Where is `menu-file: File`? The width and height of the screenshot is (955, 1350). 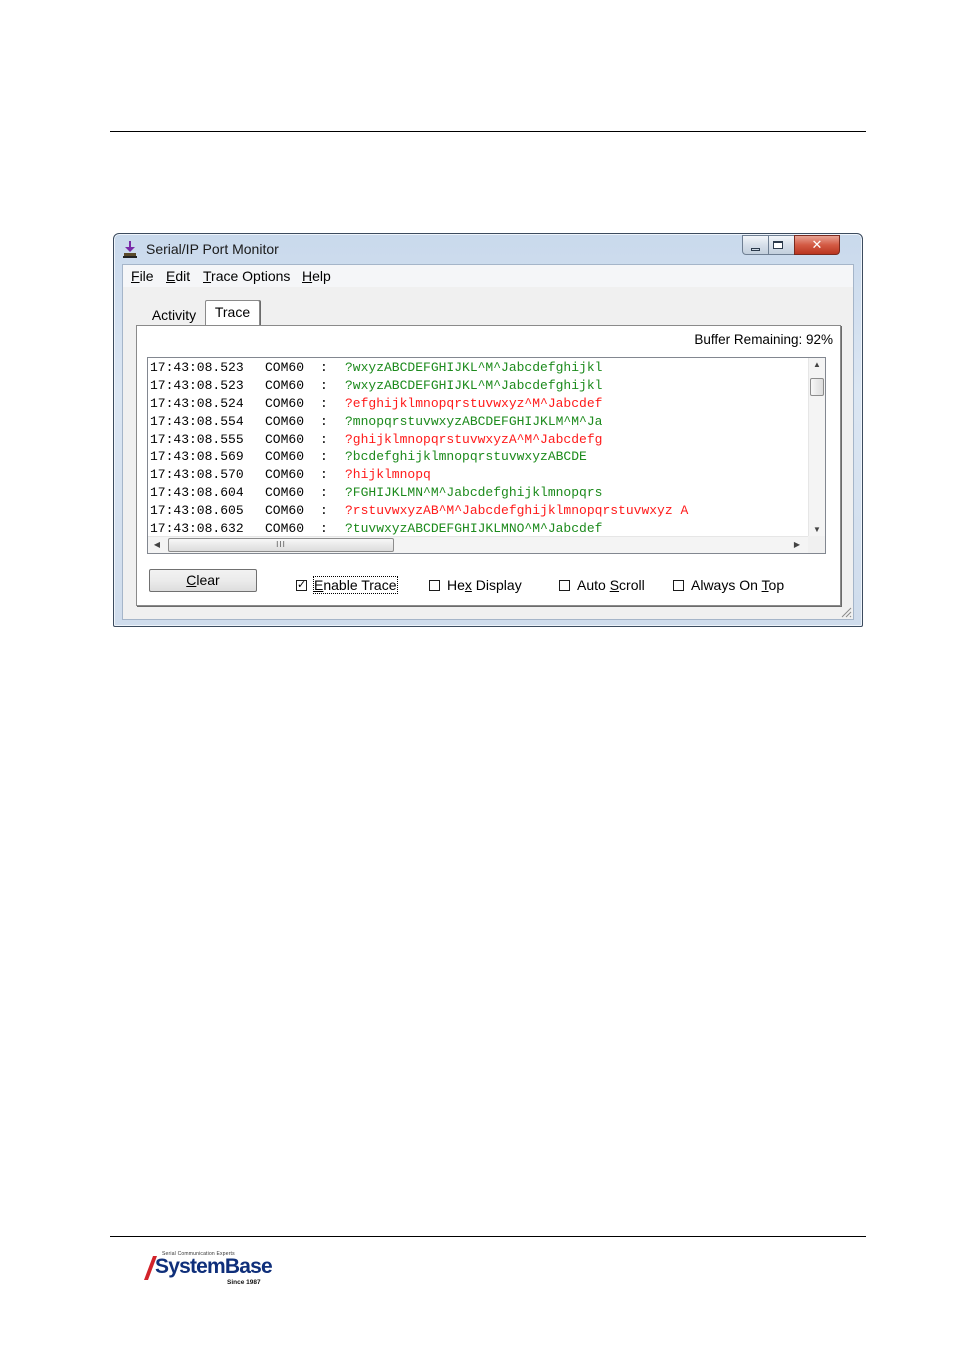 menu-file: File is located at coordinates (142, 276).